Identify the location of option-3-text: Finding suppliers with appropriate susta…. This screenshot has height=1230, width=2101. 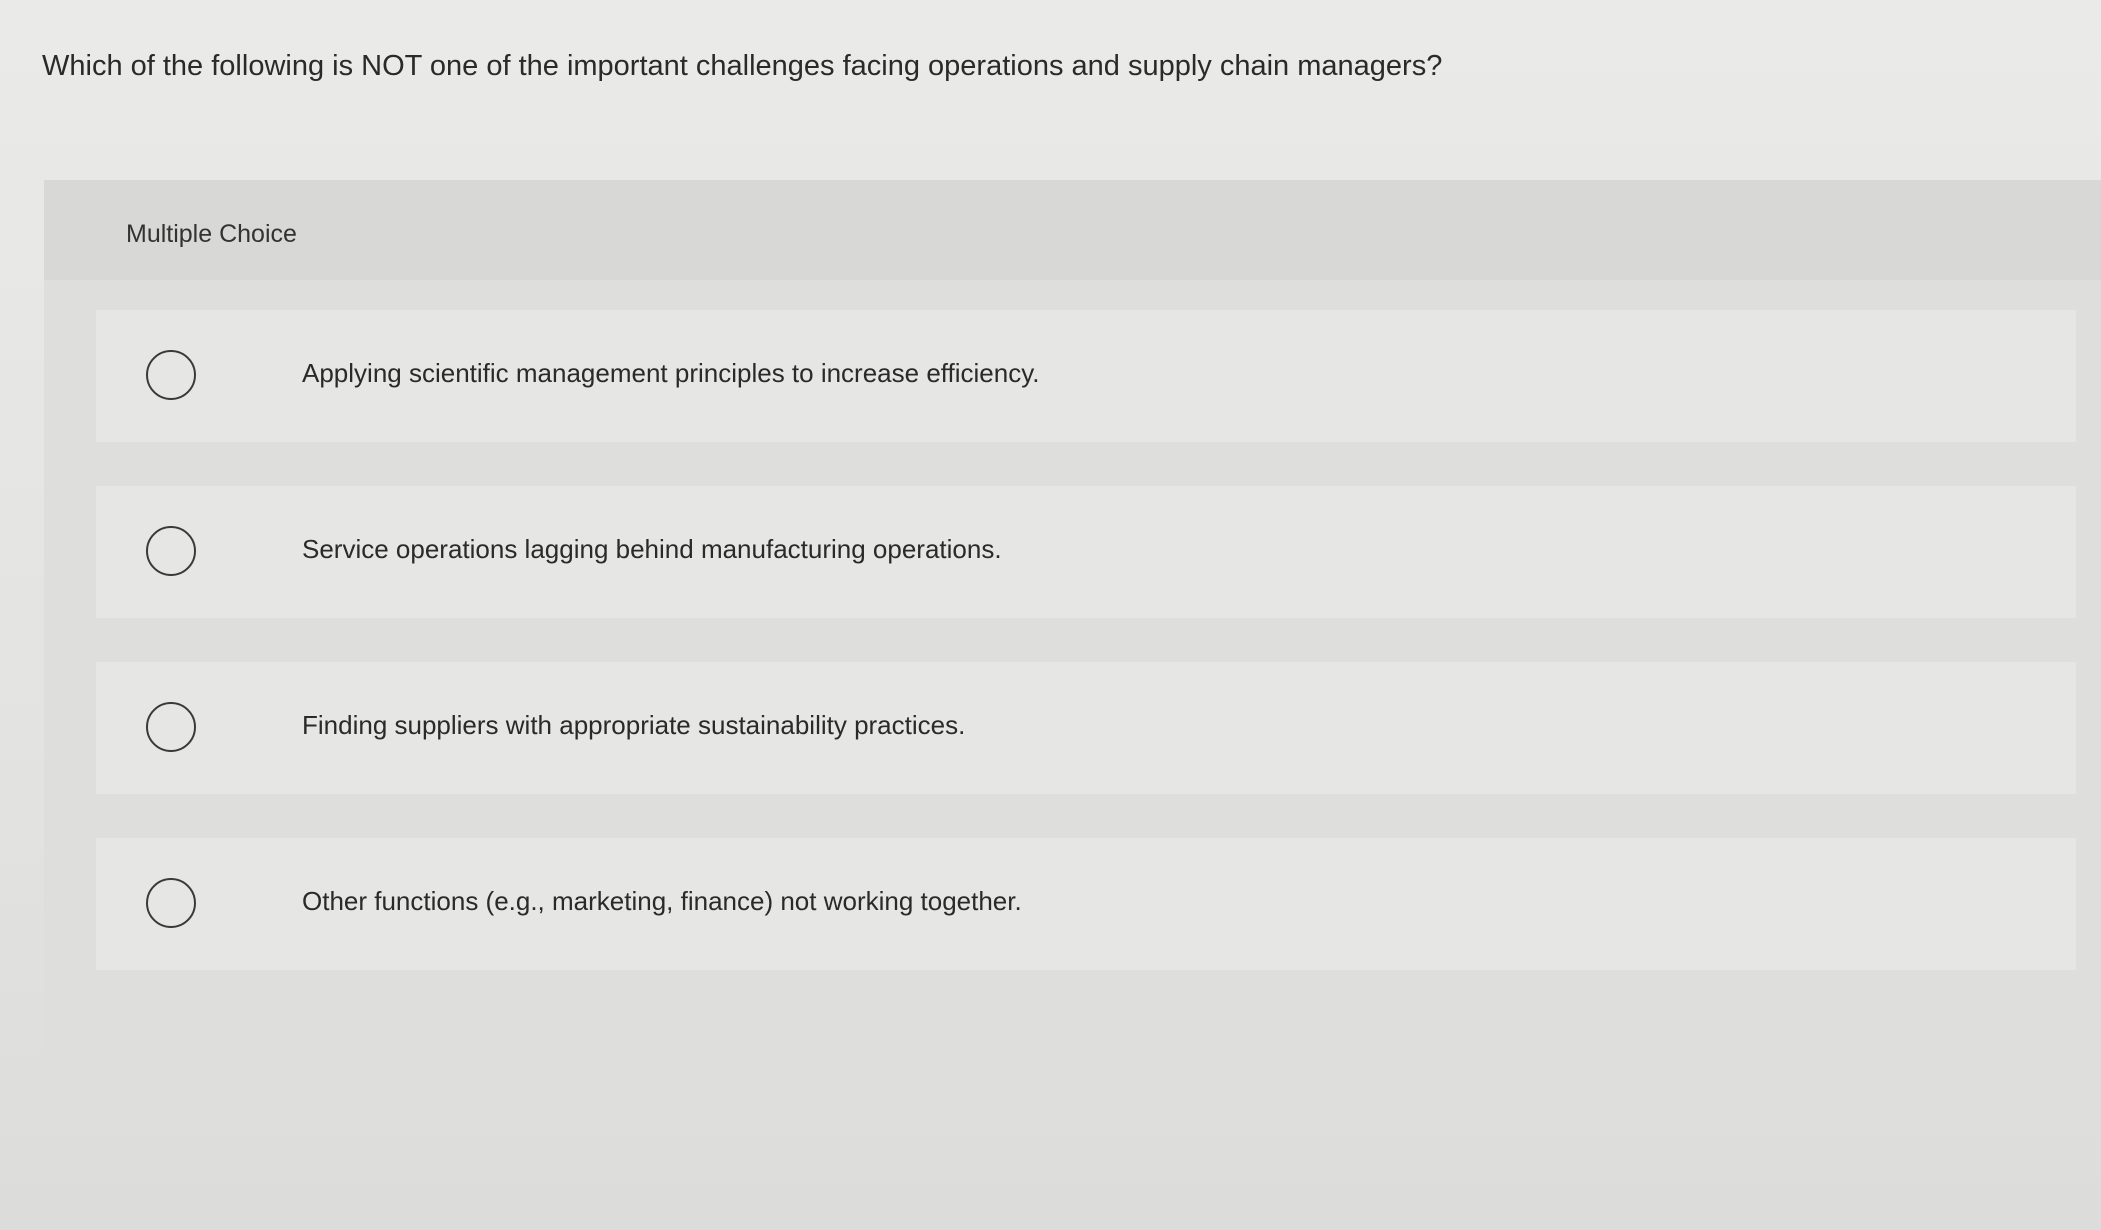
(633, 725).